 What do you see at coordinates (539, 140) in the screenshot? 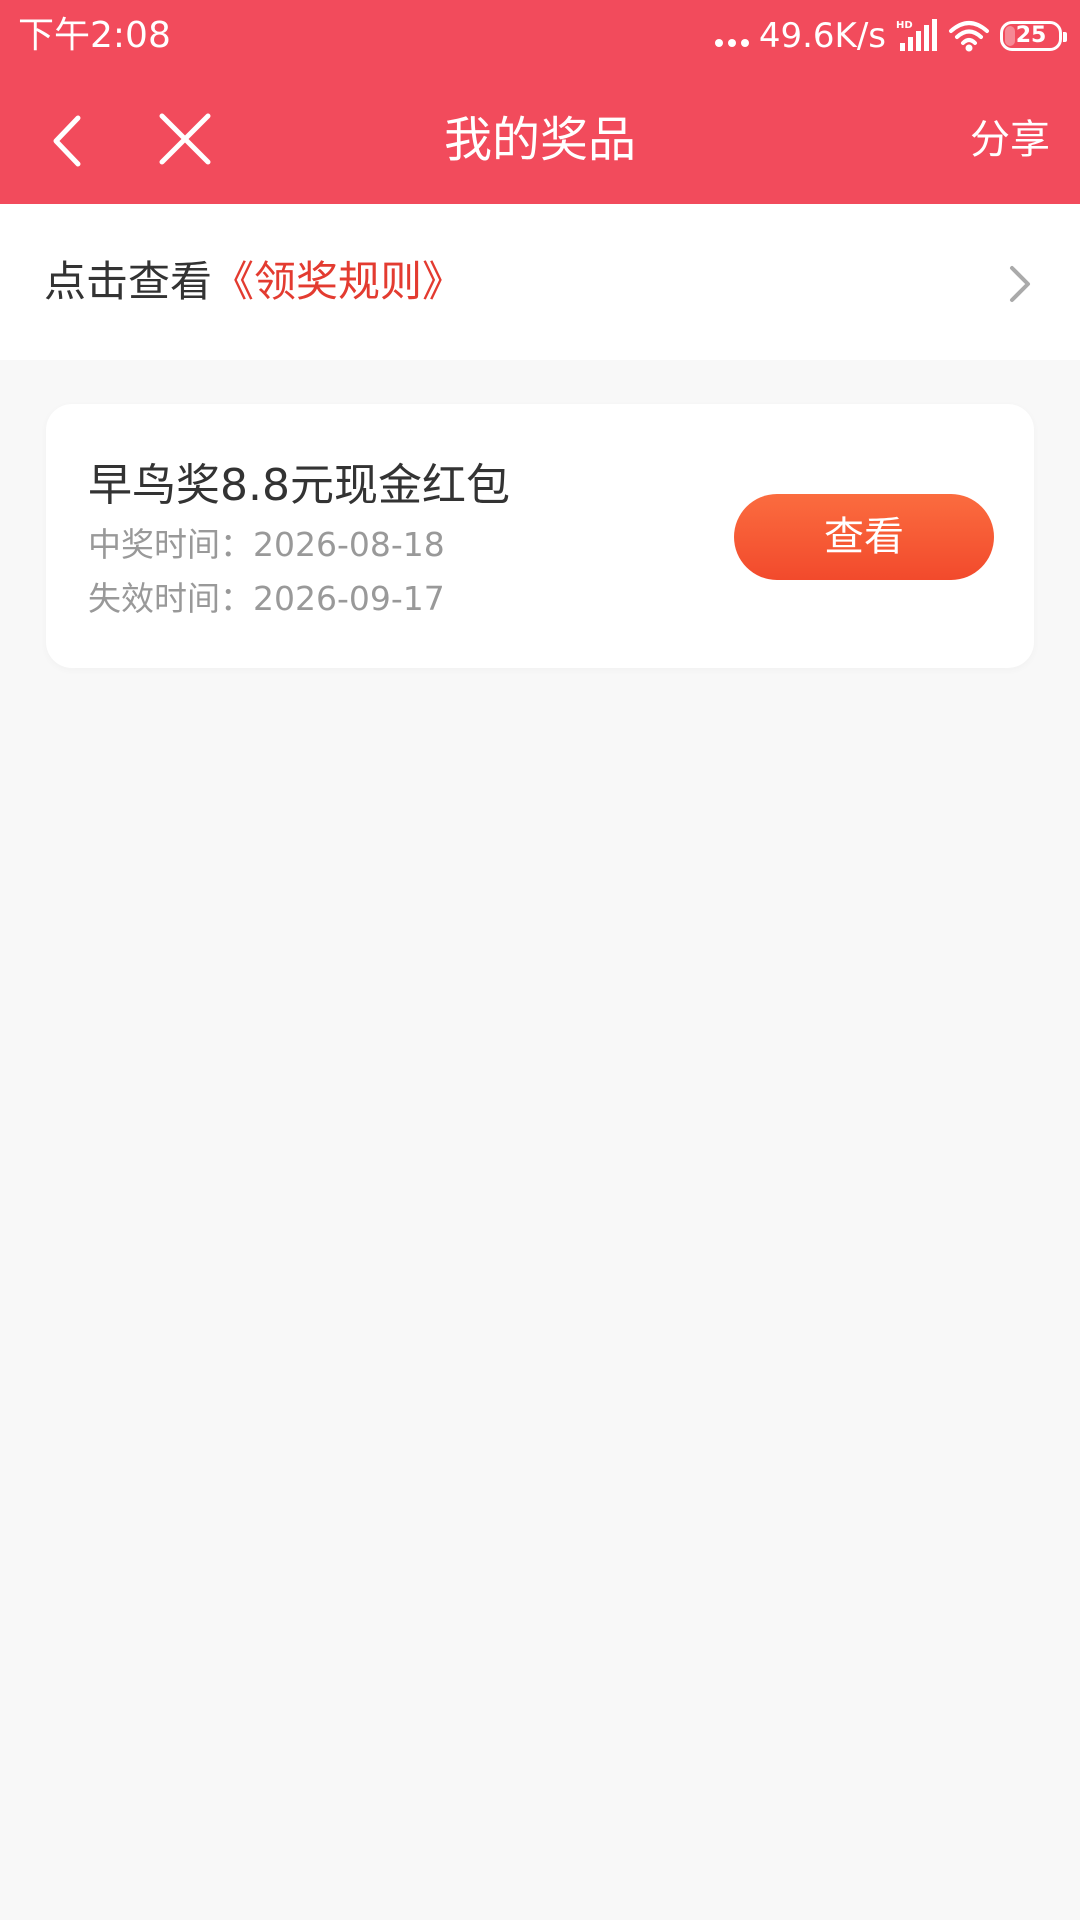
I see `page-title: 我的奖品` at bounding box center [539, 140].